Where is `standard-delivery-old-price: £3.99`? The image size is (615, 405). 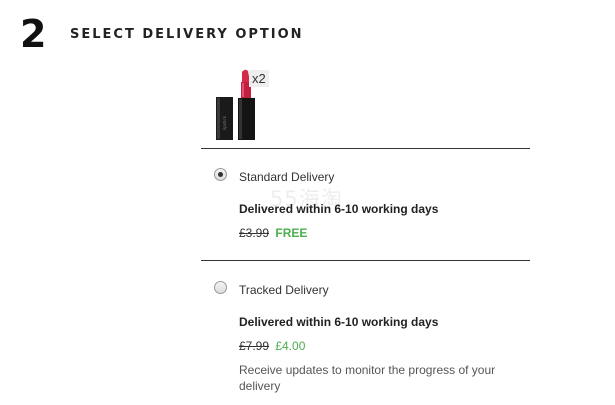 standard-delivery-old-price: £3.99 is located at coordinates (254, 233).